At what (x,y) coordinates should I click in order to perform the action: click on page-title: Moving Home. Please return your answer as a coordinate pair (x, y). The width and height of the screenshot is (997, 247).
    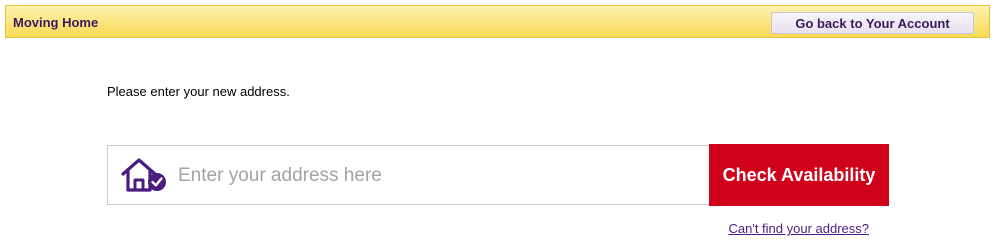
    Looking at the image, I should click on (56, 22).